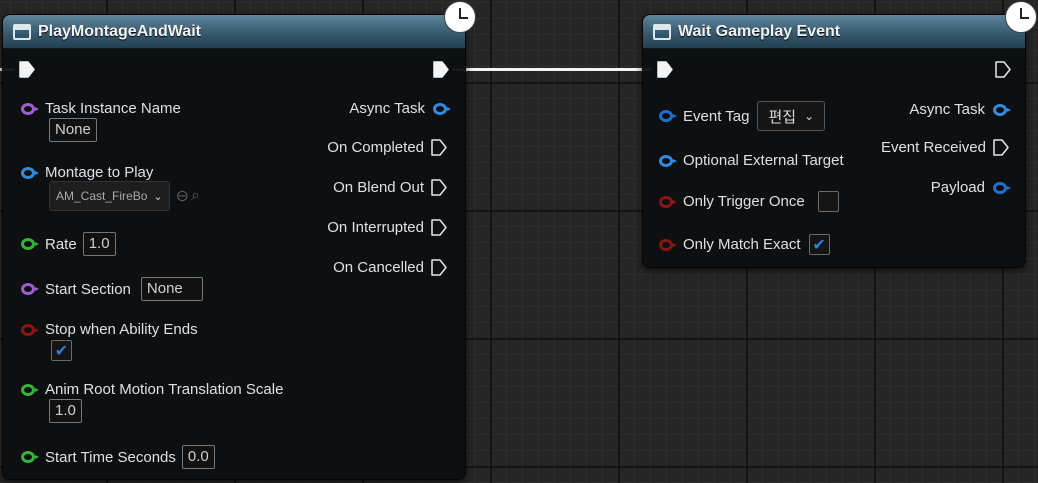  I want to click on play-montage-header: PlayMontageAndWait, so click(234, 32).